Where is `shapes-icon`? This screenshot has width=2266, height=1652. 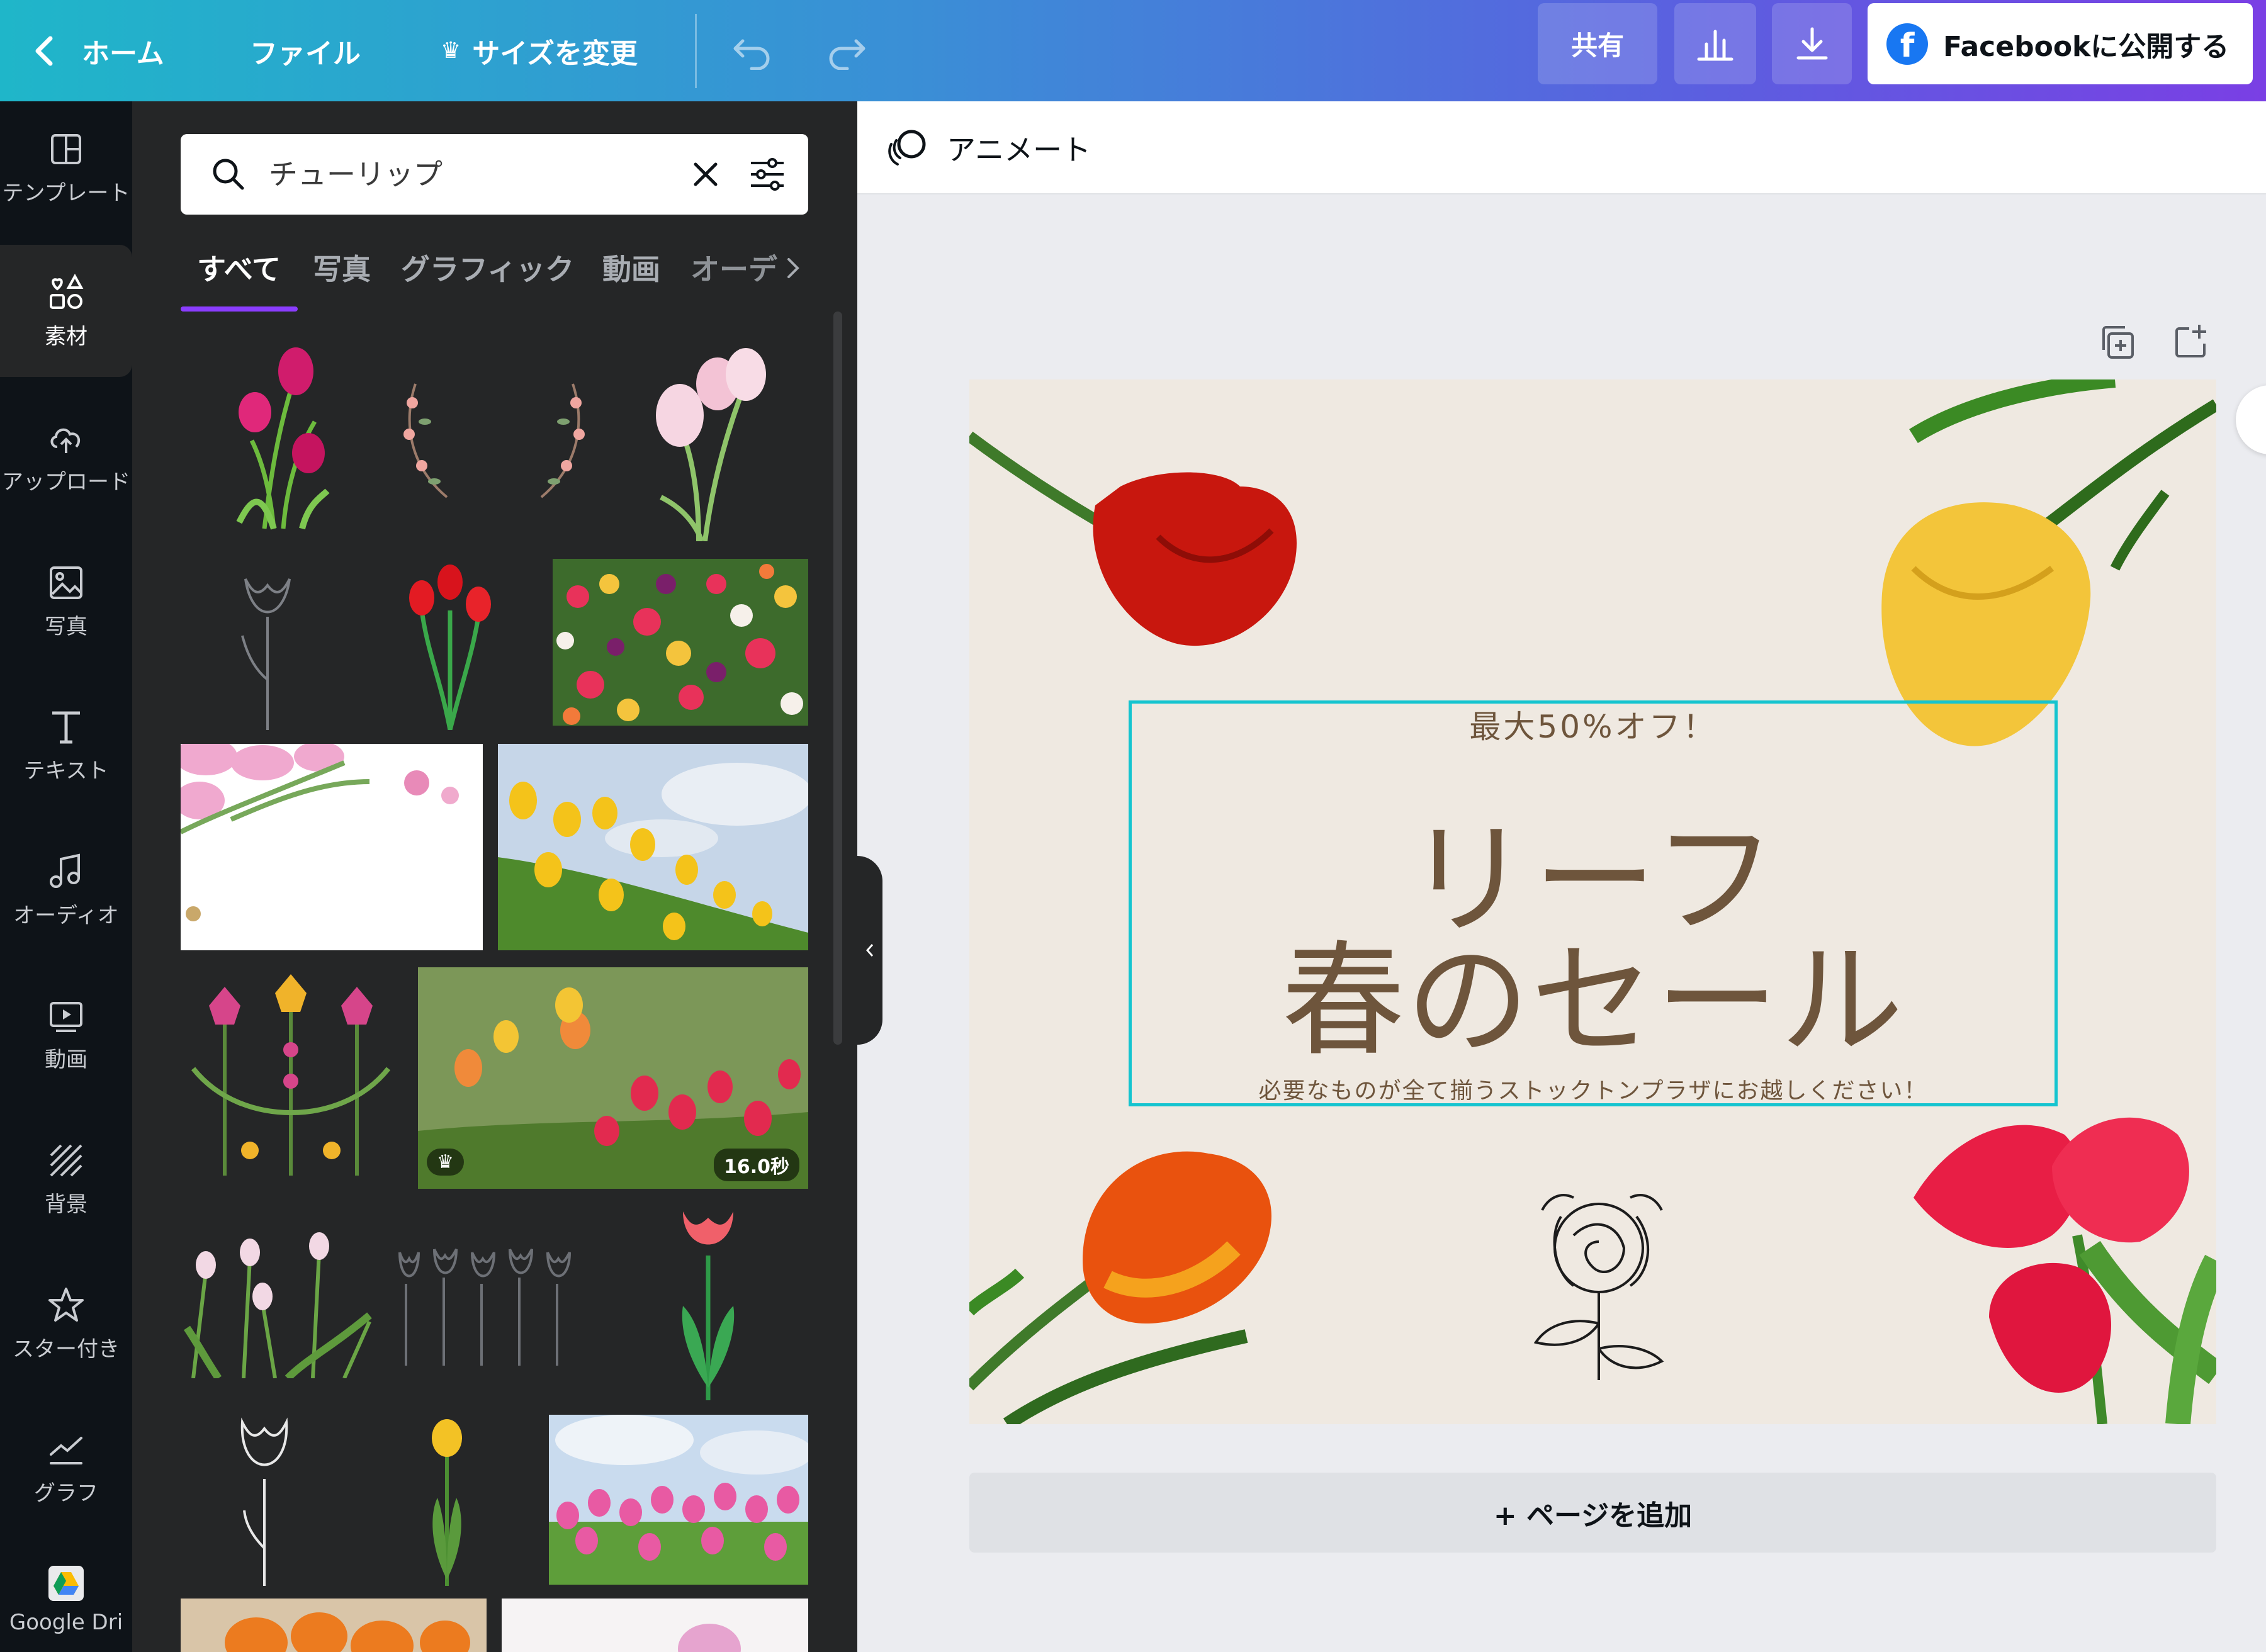
shapes-icon is located at coordinates (67, 291).